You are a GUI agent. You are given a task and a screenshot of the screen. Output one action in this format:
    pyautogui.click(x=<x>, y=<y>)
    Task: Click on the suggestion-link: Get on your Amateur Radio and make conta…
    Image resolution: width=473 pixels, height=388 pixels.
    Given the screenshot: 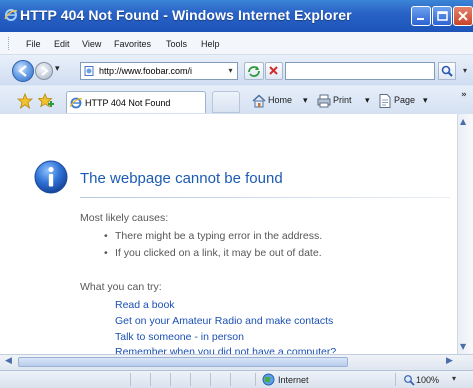 What is the action you would take?
    pyautogui.click(x=224, y=321)
    